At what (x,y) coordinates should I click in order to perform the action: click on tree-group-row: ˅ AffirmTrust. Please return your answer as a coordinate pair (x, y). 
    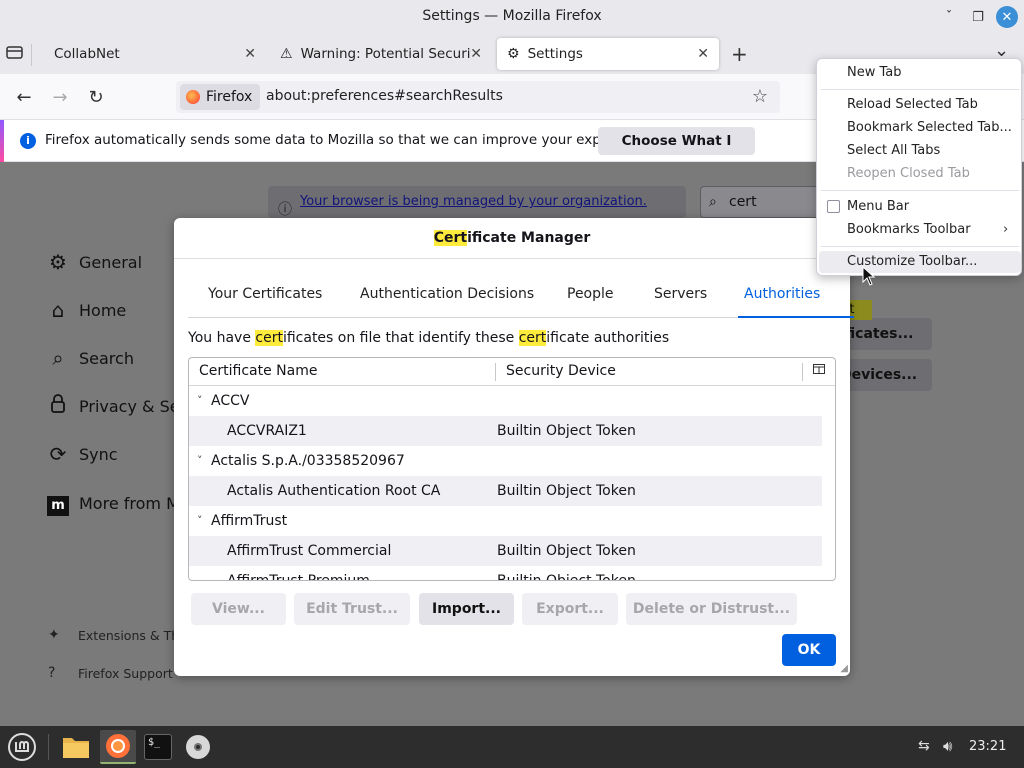
    Looking at the image, I should click on (505, 521).